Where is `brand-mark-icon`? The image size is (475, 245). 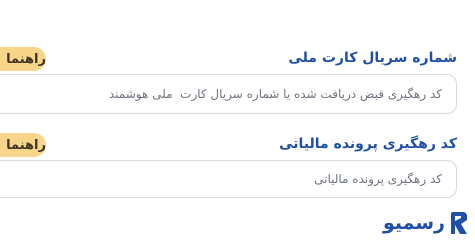
brand-mark-icon is located at coordinates (459, 223).